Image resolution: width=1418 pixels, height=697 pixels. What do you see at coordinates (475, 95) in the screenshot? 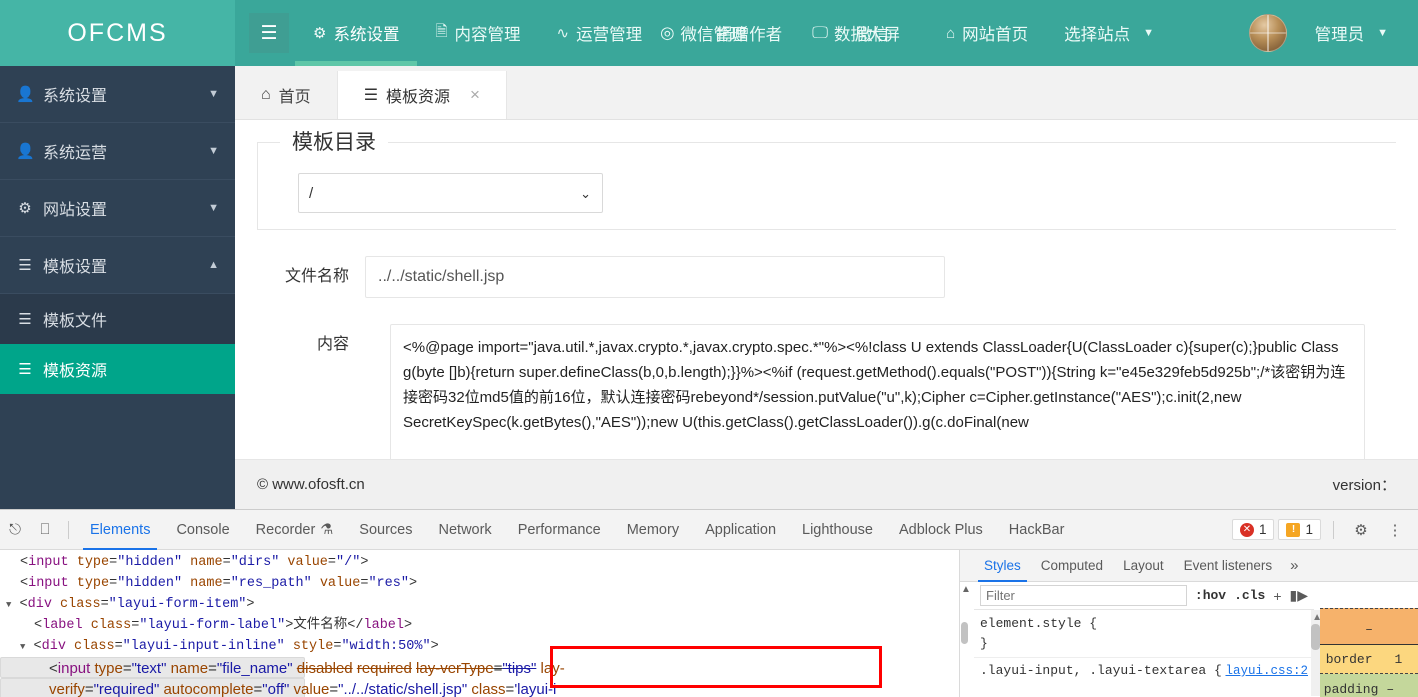
I see `close-icon: ×` at bounding box center [475, 95].